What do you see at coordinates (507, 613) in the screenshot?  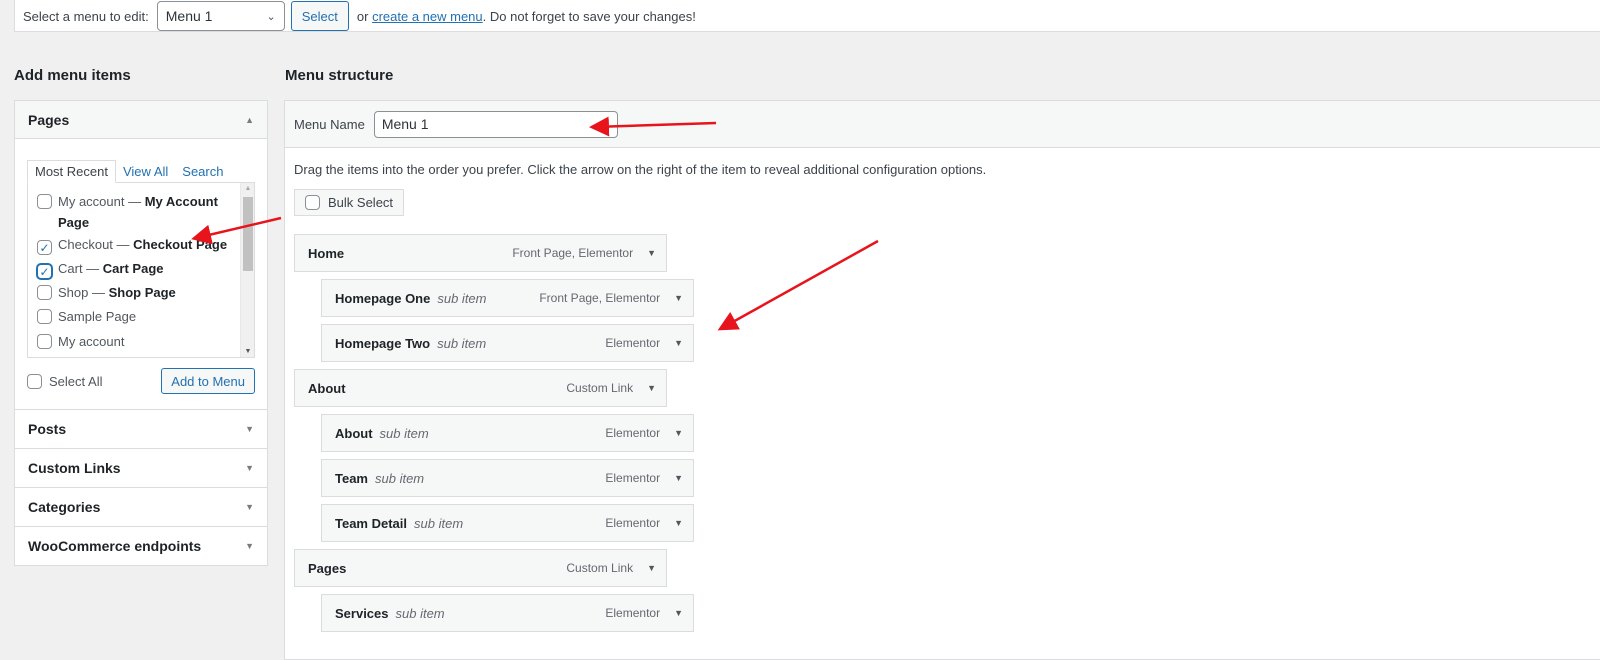 I see `menu-item: Services sub item Elementor ▼` at bounding box center [507, 613].